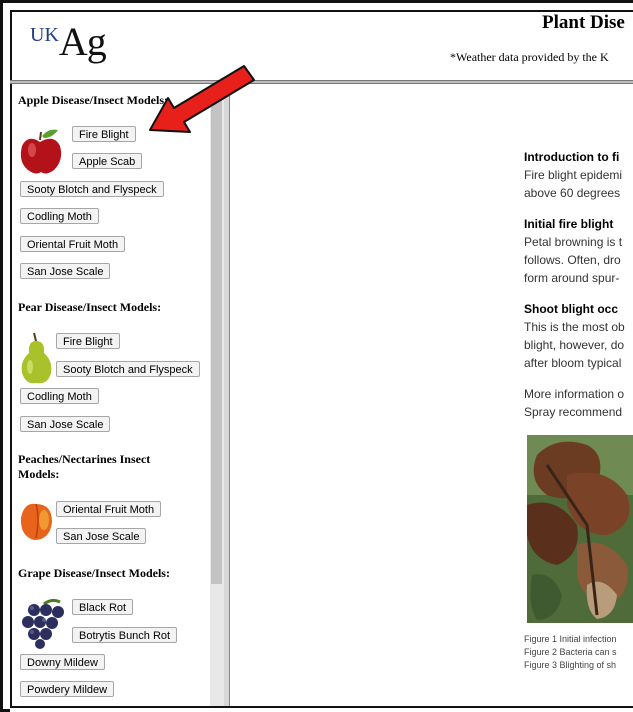 The height and width of the screenshot is (712, 633). What do you see at coordinates (202, 99) in the screenshot?
I see `annotation-arrow-icon` at bounding box center [202, 99].